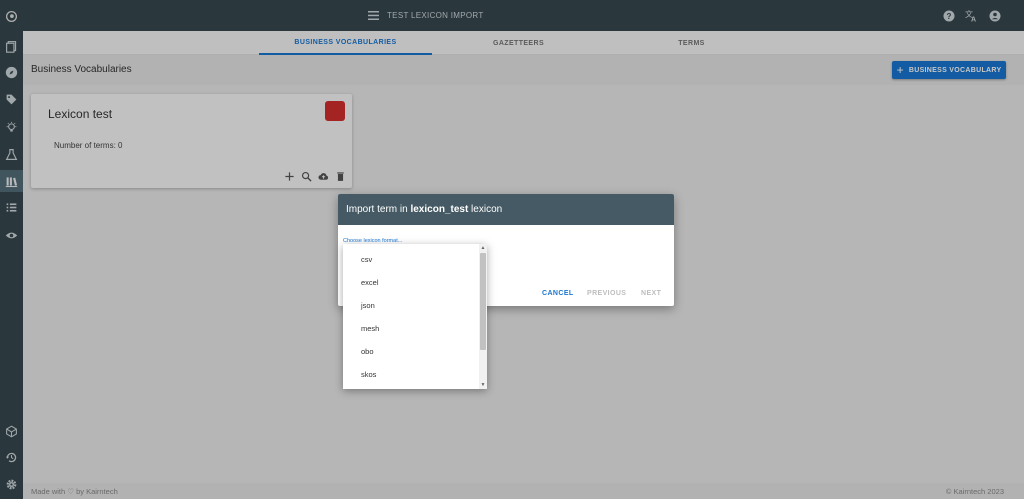  What do you see at coordinates (439, 209) in the screenshot?
I see `dialog-title-lexicon: lexicon_test` at bounding box center [439, 209].